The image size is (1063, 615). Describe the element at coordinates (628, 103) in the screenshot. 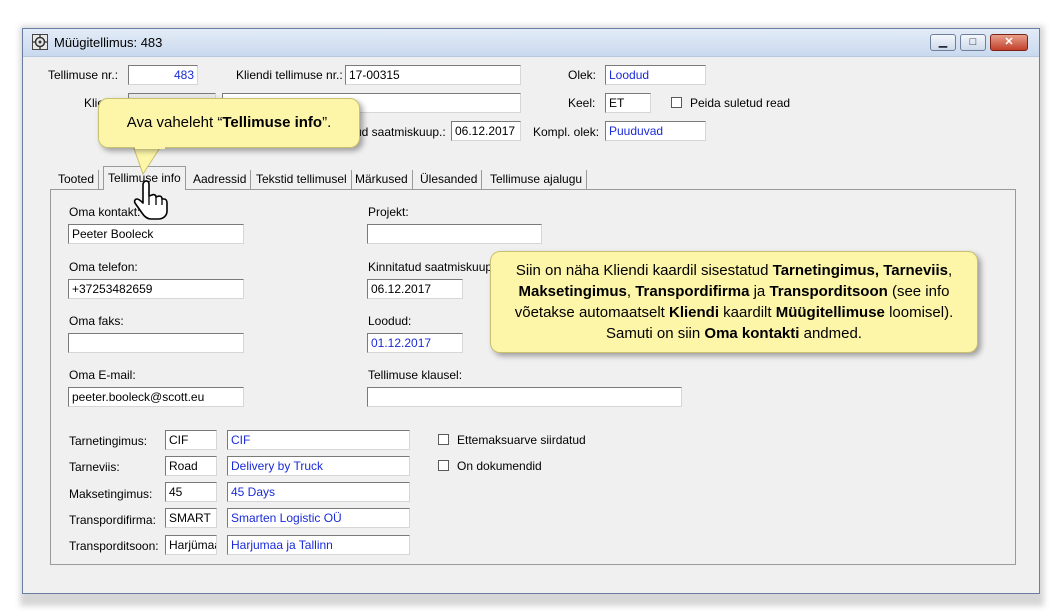

I see `language-field: ET` at that location.